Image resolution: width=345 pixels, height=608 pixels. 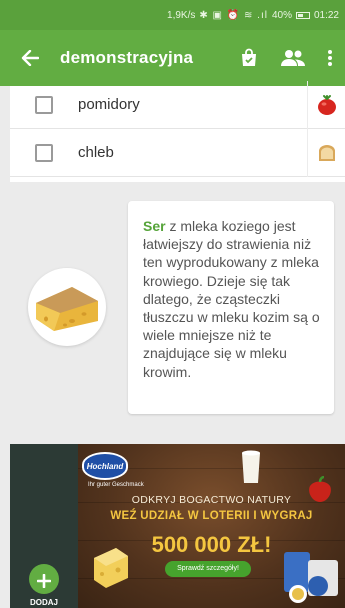 I want to click on ad-brand-tagline: Ihr guter Geschmack, so click(x=116, y=485).